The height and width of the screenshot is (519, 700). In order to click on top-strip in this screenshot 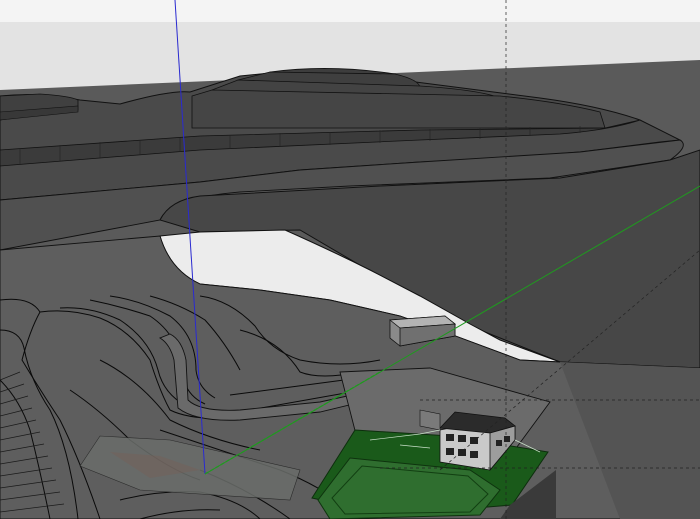, I will do `click(350, 11)`.